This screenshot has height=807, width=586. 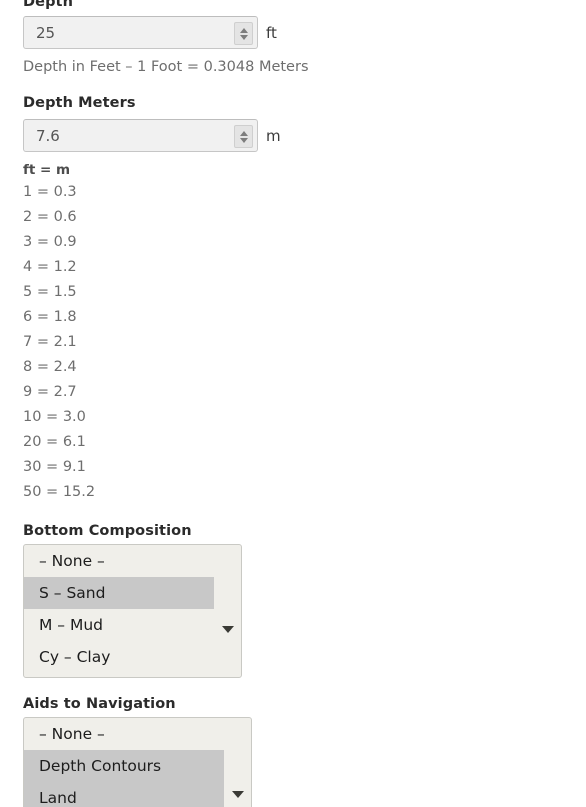 I want to click on depth-feet-label: Depth, so click(x=48, y=5).